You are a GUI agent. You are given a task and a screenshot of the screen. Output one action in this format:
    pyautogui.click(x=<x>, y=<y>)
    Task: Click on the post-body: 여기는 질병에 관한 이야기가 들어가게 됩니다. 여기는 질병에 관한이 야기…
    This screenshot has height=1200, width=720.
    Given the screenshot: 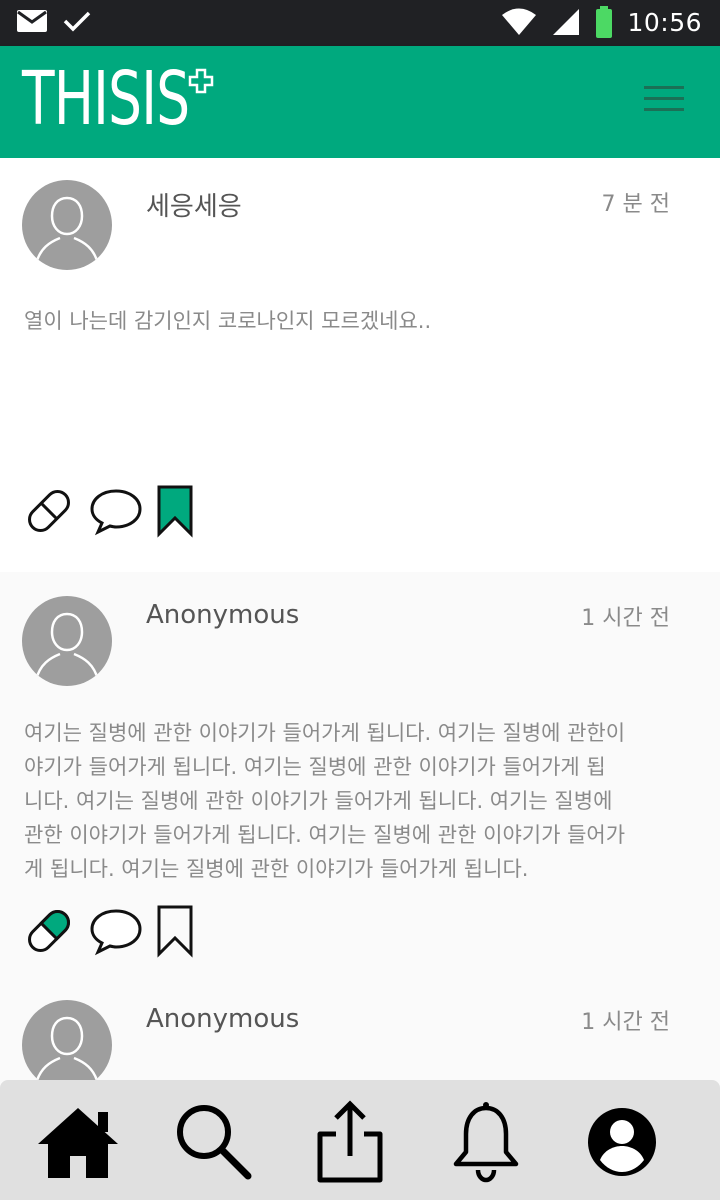 What is the action you would take?
    pyautogui.click(x=362, y=801)
    